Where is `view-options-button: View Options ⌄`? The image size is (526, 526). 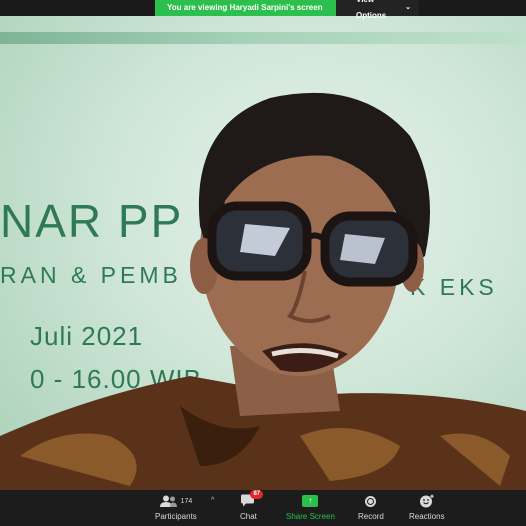
view-options-button: View Options ⌄ is located at coordinates (377, 10).